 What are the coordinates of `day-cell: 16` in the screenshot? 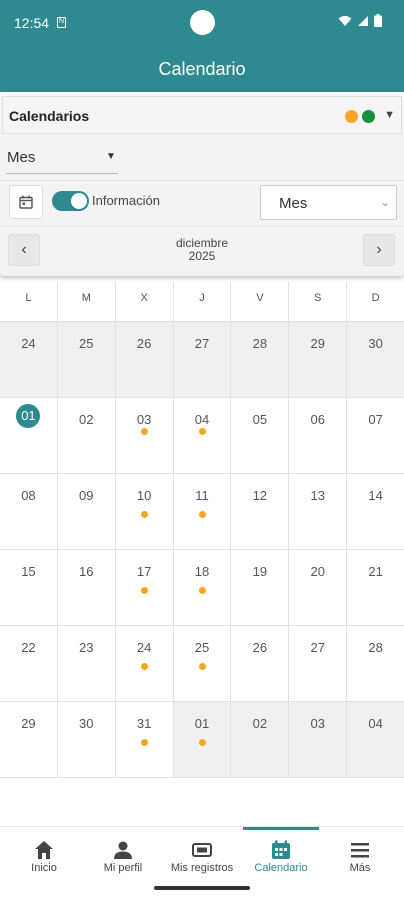 It's located at (87, 587).